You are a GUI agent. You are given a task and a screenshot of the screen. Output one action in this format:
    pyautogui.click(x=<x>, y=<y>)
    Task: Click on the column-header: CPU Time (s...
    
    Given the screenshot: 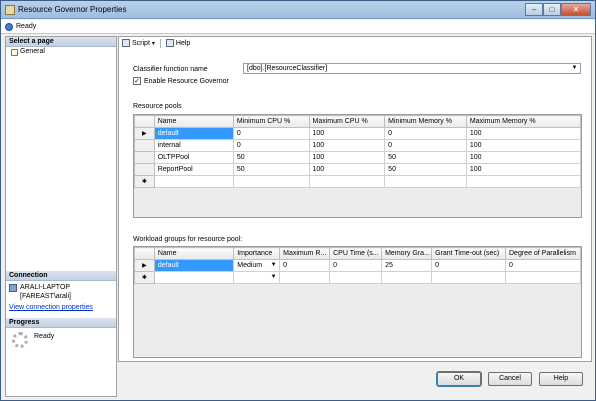 What is the action you would take?
    pyautogui.click(x=356, y=253)
    